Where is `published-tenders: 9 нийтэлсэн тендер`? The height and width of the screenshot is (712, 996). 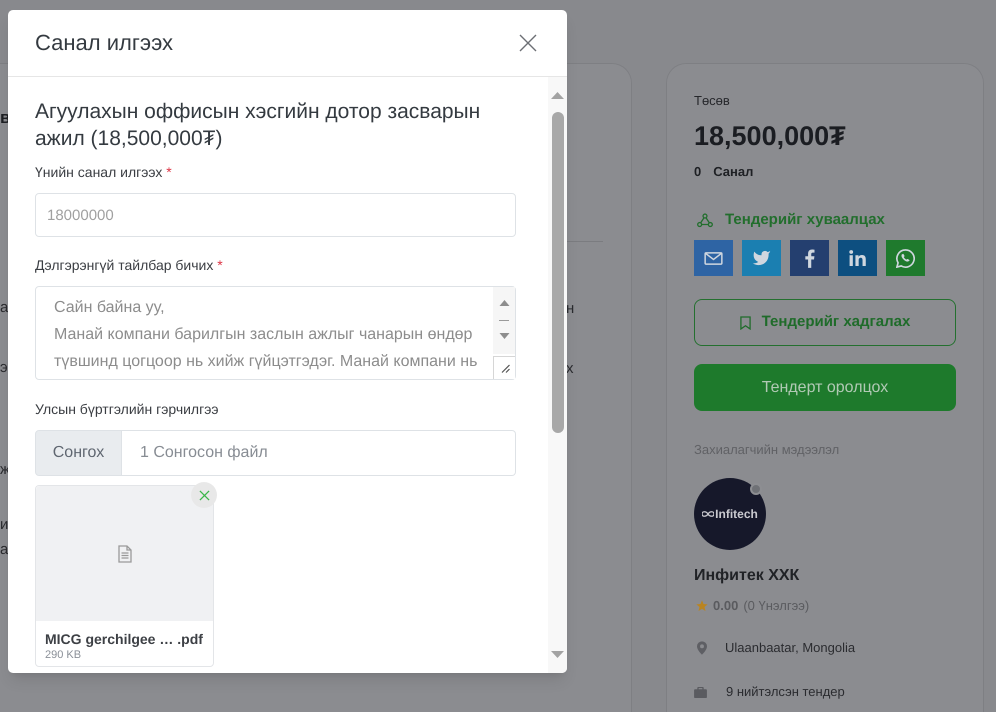 published-tenders: 9 нийтэлсэн тендер is located at coordinates (785, 692).